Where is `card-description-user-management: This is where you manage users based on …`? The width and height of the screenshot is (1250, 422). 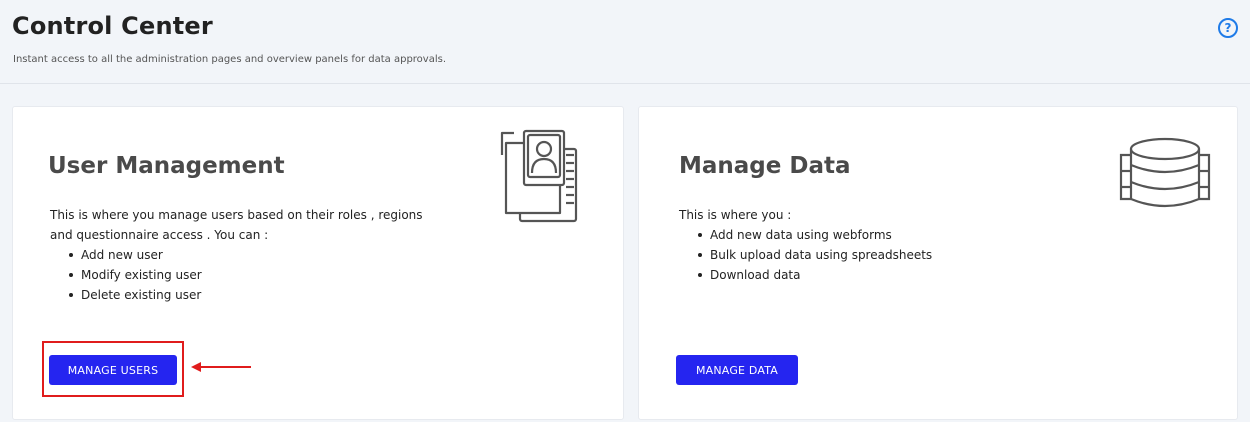 card-description-user-management: This is where you manage users based on … is located at coordinates (240, 255).